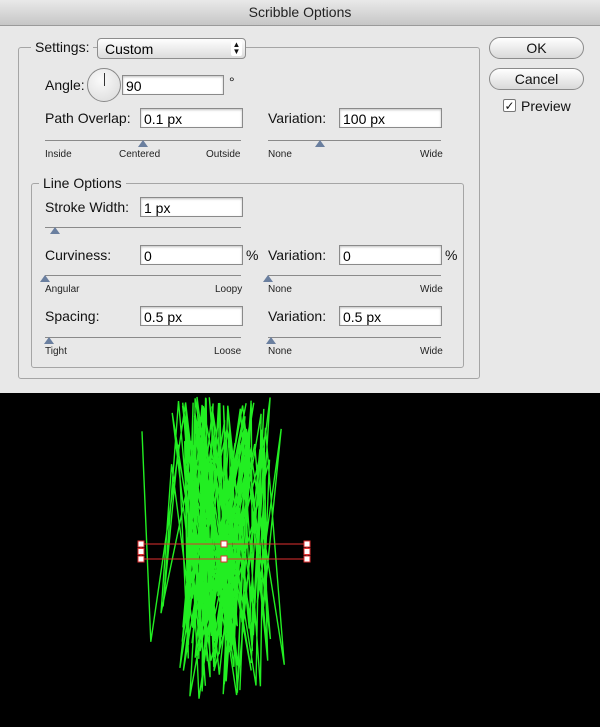 This screenshot has height=727, width=600. I want to click on path-variation-min-label: None, so click(280, 154).